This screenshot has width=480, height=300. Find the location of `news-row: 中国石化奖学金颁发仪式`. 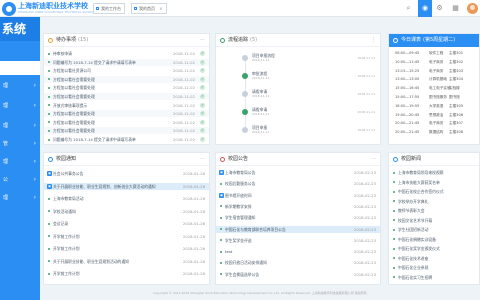

news-row: 中国石化奖学金颁发仪式 is located at coordinates (434, 248).